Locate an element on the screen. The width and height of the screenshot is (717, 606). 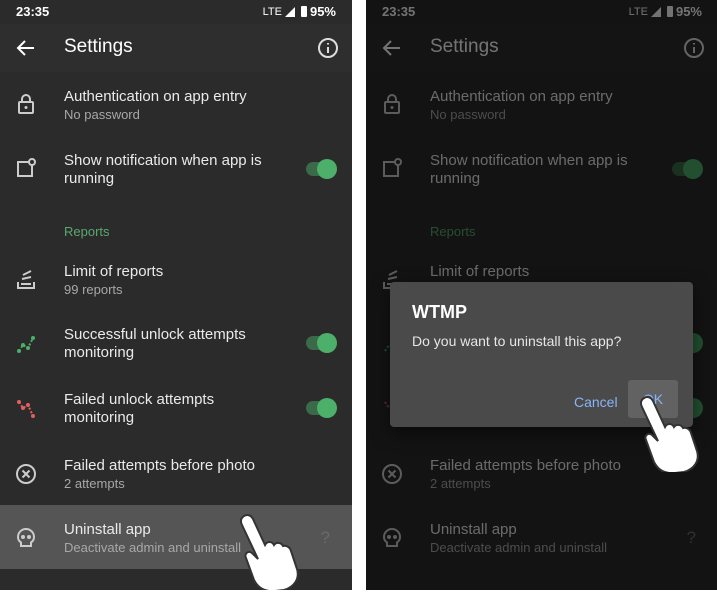
item-title: Failed attempts before photo is located at coordinates (159, 465).